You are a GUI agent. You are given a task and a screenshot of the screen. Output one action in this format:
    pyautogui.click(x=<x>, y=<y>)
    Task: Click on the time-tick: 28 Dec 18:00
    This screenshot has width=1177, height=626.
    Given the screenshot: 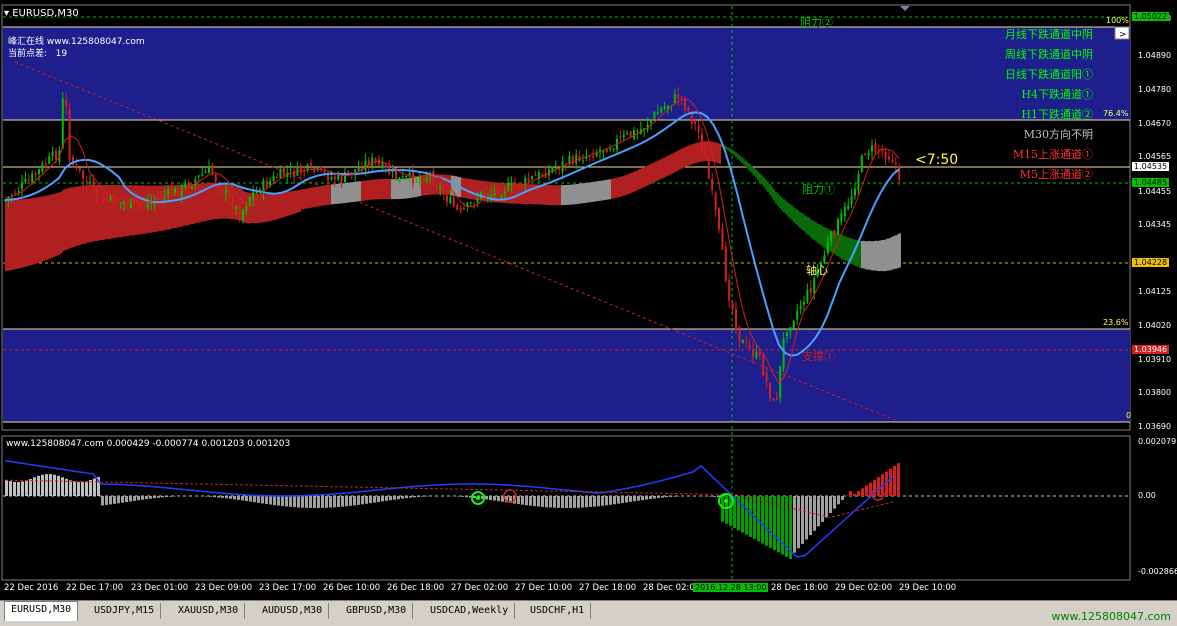 What is the action you would take?
    pyautogui.click(x=799, y=588)
    